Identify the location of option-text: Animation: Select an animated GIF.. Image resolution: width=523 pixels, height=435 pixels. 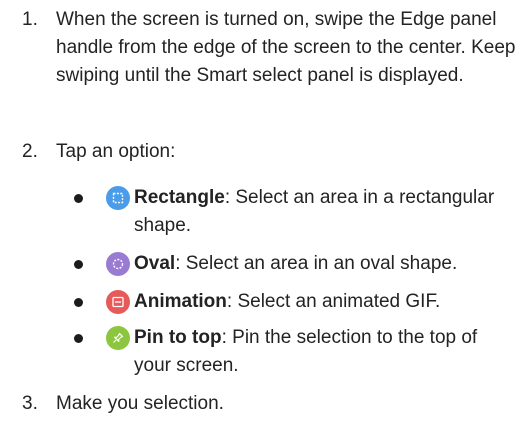
(326, 302).